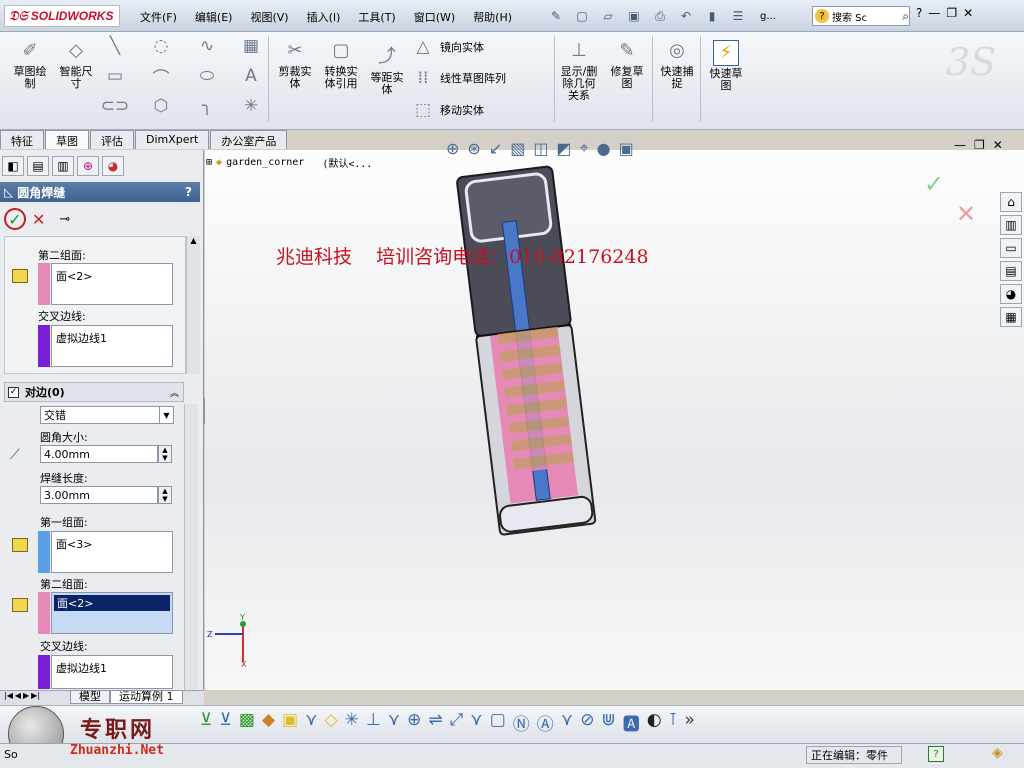  Describe the element at coordinates (113, 166) in the screenshot. I see `display-manager-icon: ◕` at that location.